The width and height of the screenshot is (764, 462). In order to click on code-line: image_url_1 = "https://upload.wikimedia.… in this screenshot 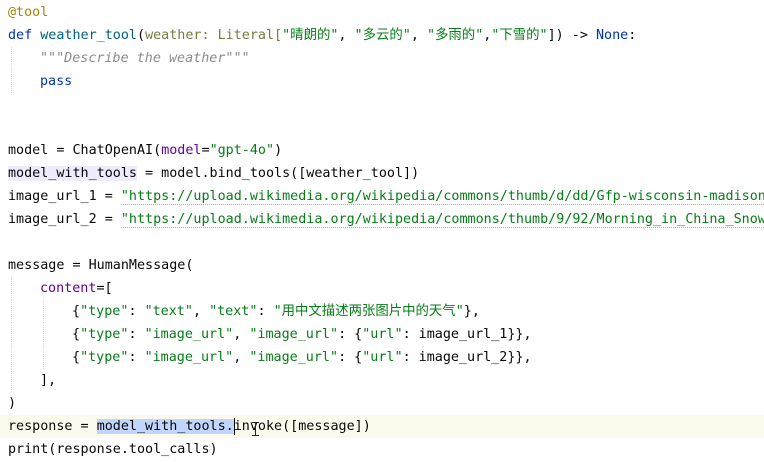, I will do `click(382, 196)`.